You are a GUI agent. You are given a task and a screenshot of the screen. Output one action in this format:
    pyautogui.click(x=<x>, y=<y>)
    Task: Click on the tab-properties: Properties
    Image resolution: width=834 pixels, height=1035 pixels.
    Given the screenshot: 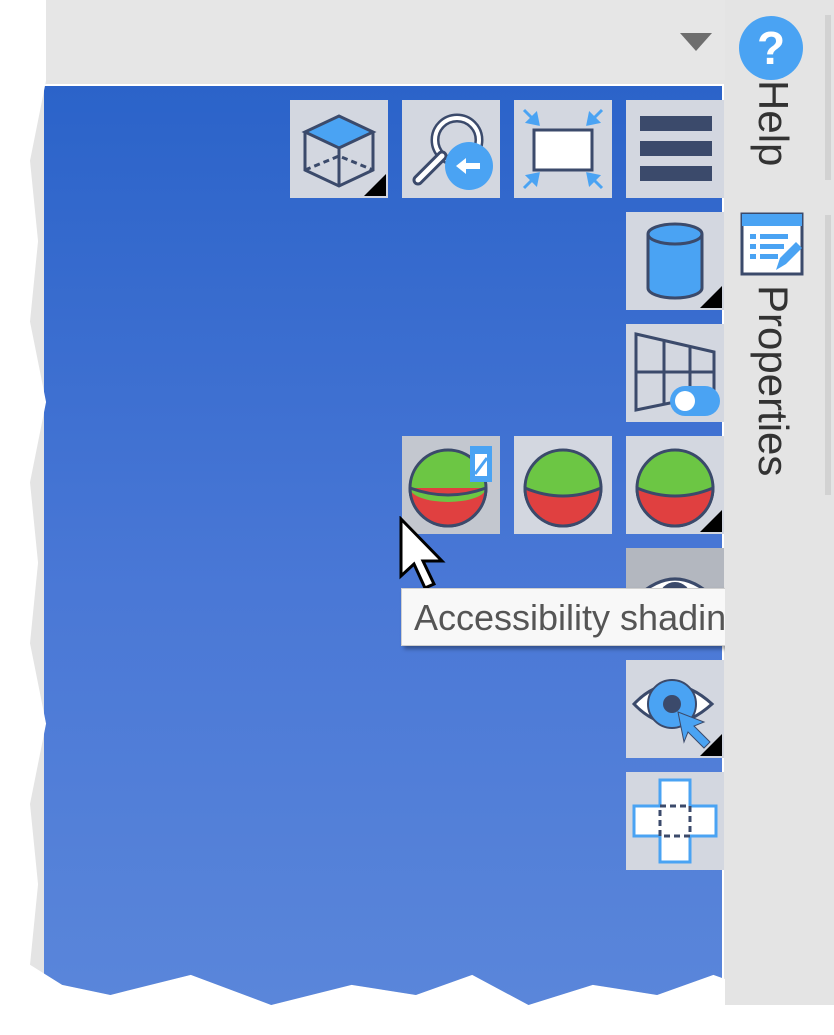 What is the action you would take?
    pyautogui.click(x=773, y=380)
    